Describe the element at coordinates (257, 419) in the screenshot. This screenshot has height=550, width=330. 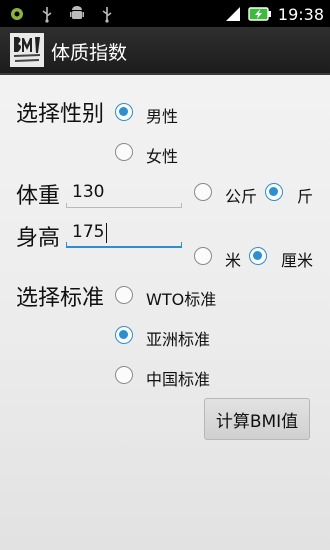
I see `calculate-bmi-button: 计算BMI值` at that location.